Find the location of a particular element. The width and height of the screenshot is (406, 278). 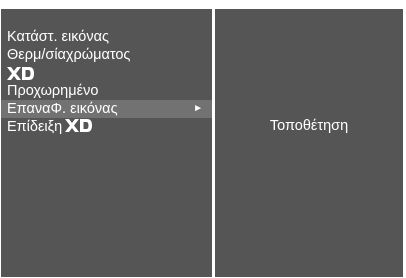

menu-item-xd-demo: Επίδειξη XD is located at coordinates (106, 127).